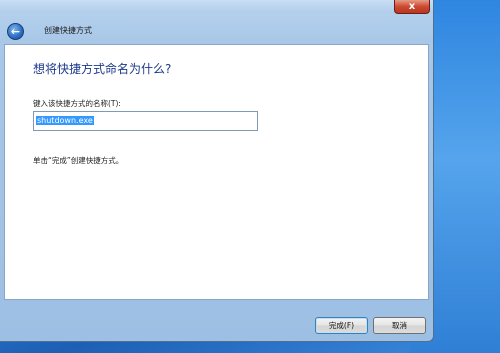 Image resolution: width=500 pixels, height=353 pixels. What do you see at coordinates (68, 30) in the screenshot?
I see `dialog-title: 创建快捷方式` at bounding box center [68, 30].